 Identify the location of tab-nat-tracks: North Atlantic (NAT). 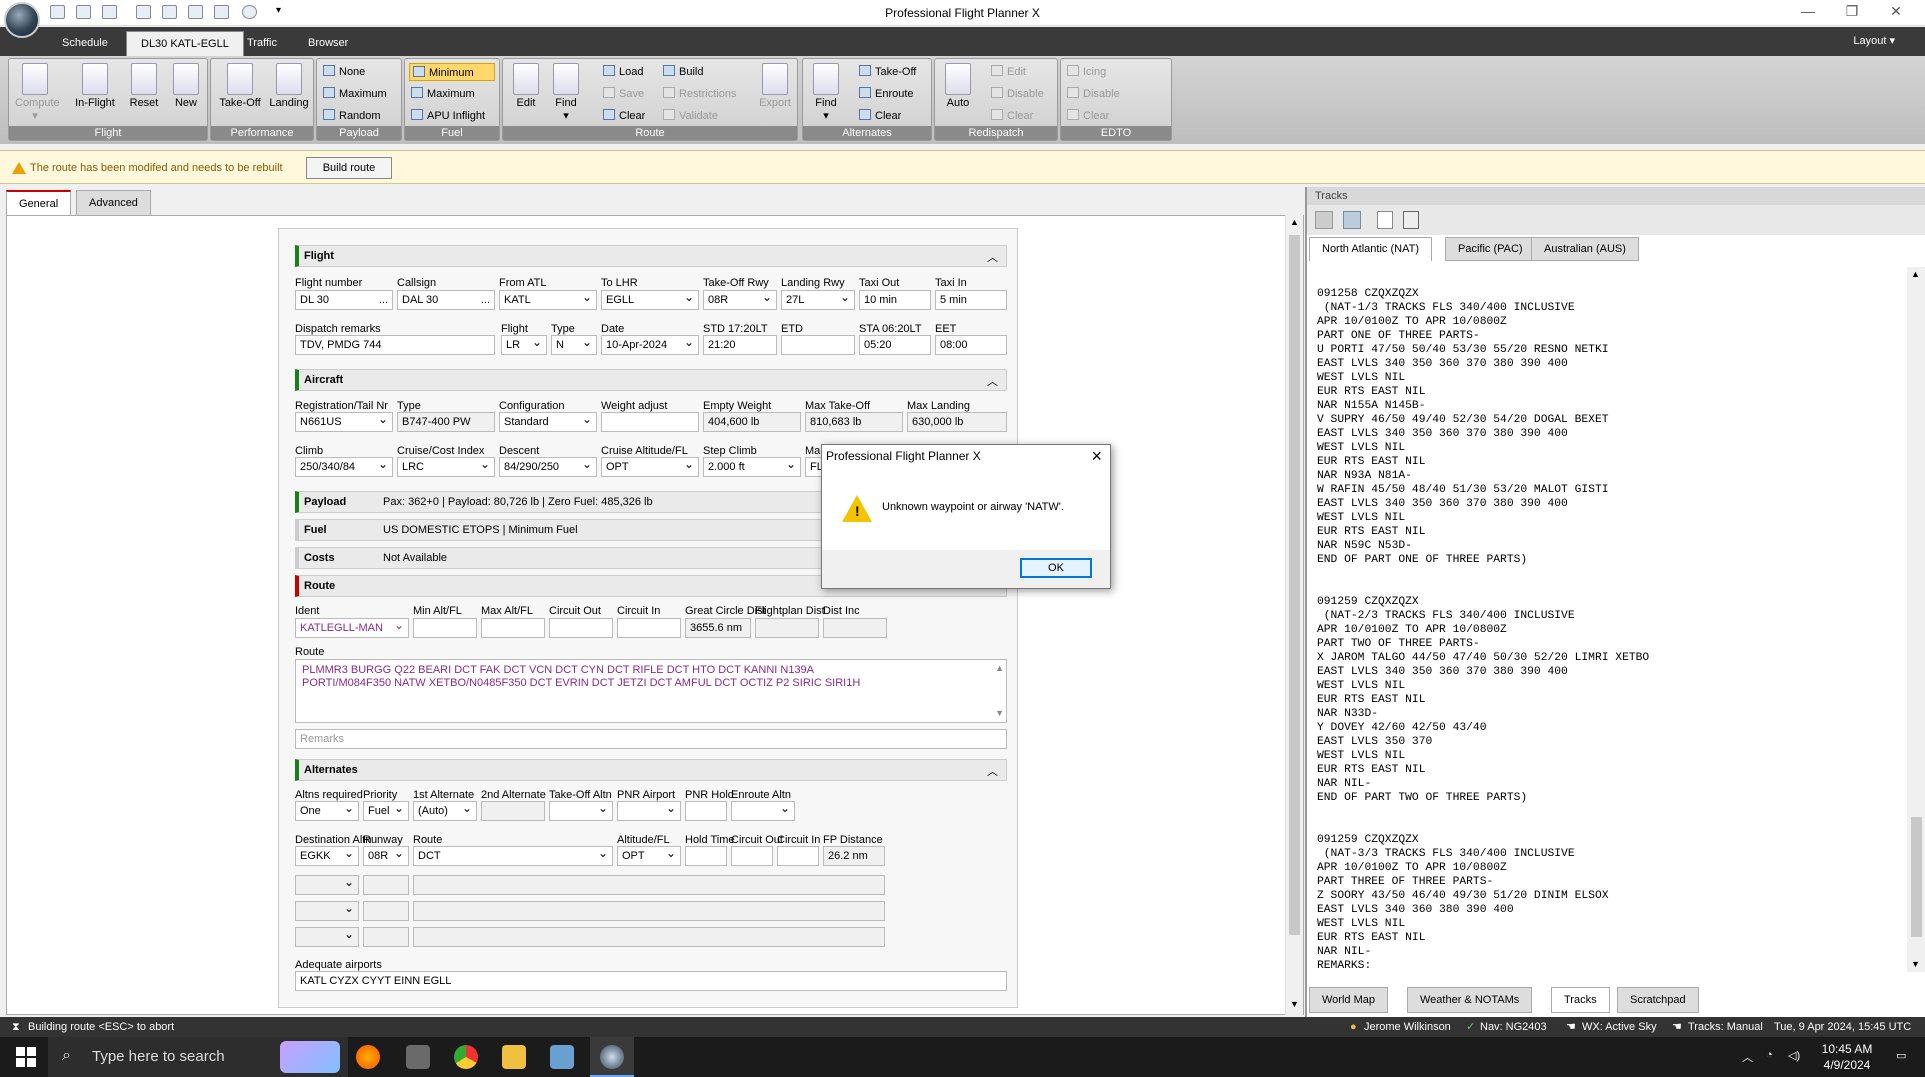
(1370, 249).